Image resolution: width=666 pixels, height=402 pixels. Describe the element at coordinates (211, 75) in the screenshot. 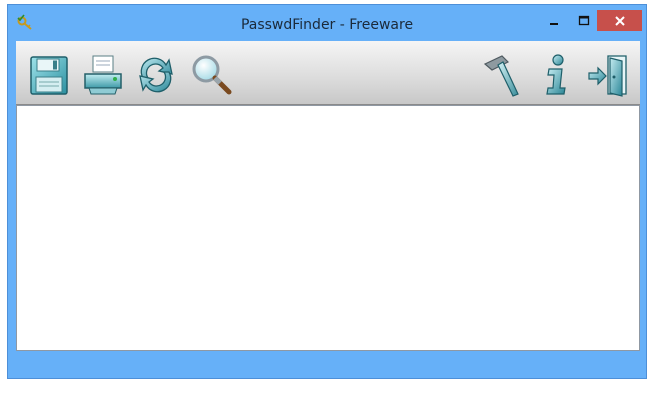

I see `magnifier-icon` at that location.